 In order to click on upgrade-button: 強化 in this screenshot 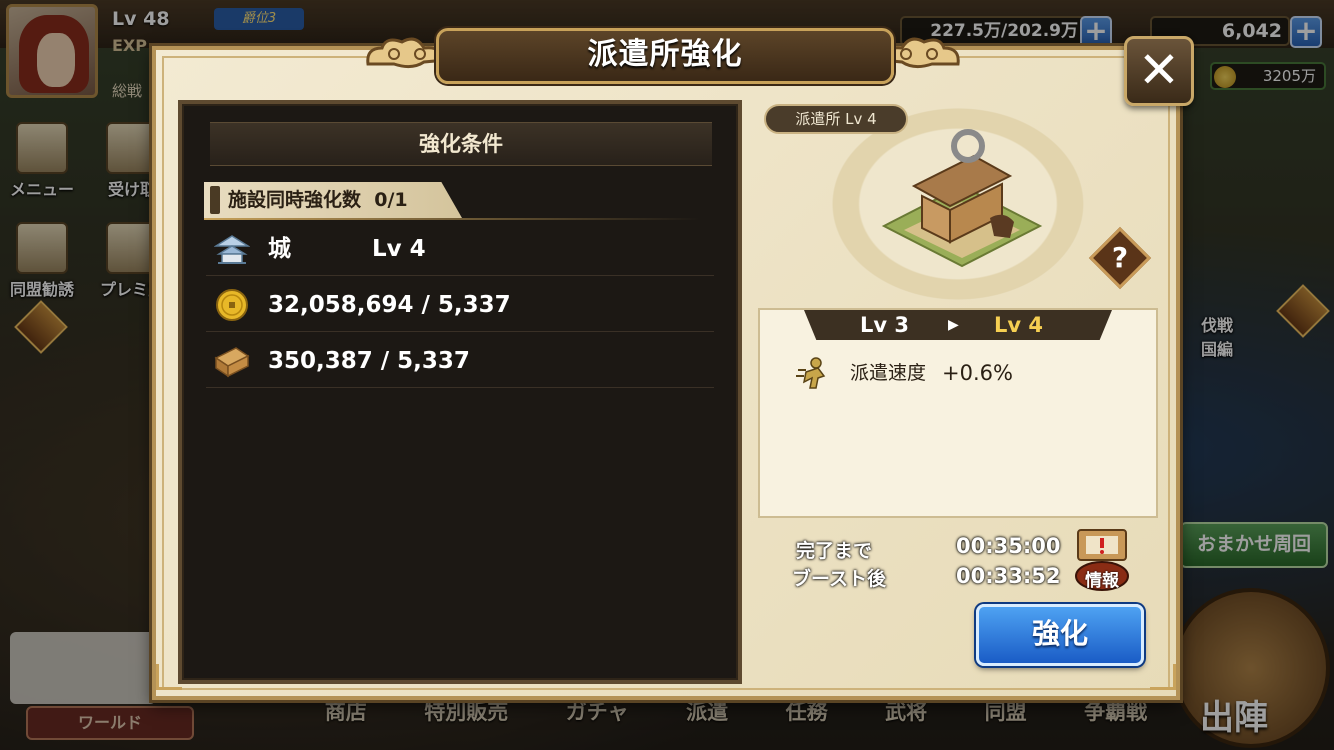, I will do `click(1060, 635)`.